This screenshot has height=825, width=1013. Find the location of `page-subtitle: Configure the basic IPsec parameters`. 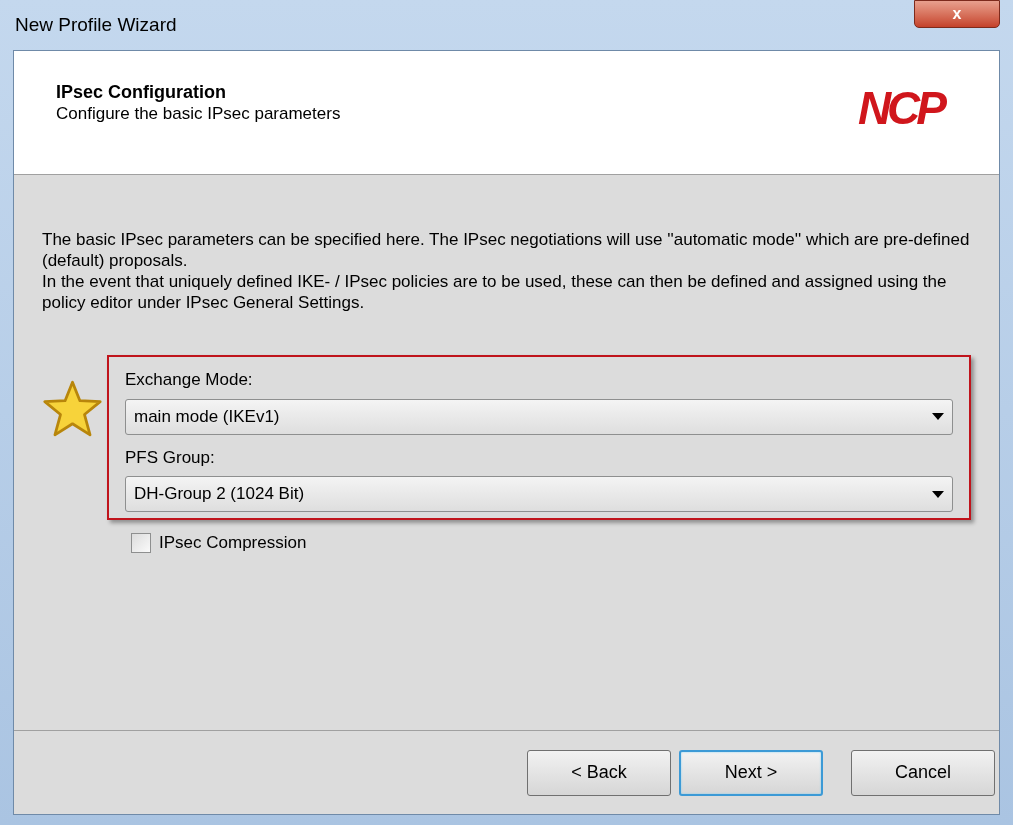

page-subtitle: Configure the basic IPsec parameters is located at coordinates (198, 114).